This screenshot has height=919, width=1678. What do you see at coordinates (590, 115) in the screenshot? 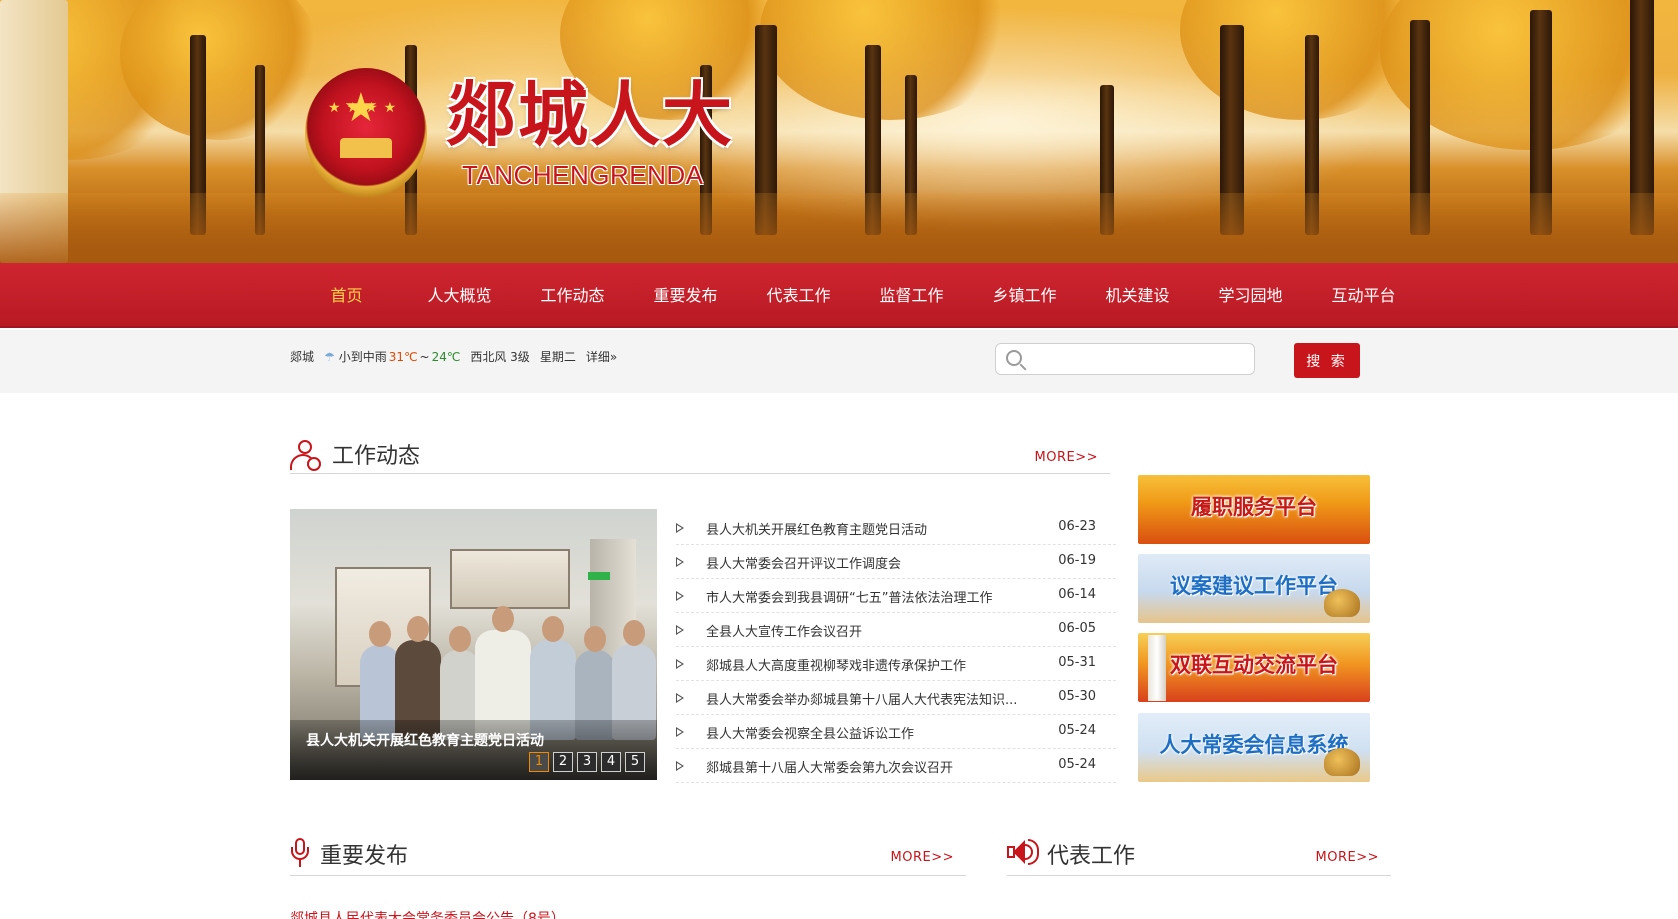
I see `site-logo-title: 郯城人大` at bounding box center [590, 115].